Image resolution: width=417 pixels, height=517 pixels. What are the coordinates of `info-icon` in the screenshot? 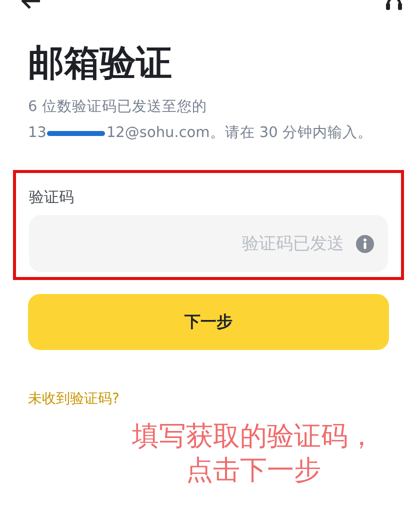 It's located at (365, 244).